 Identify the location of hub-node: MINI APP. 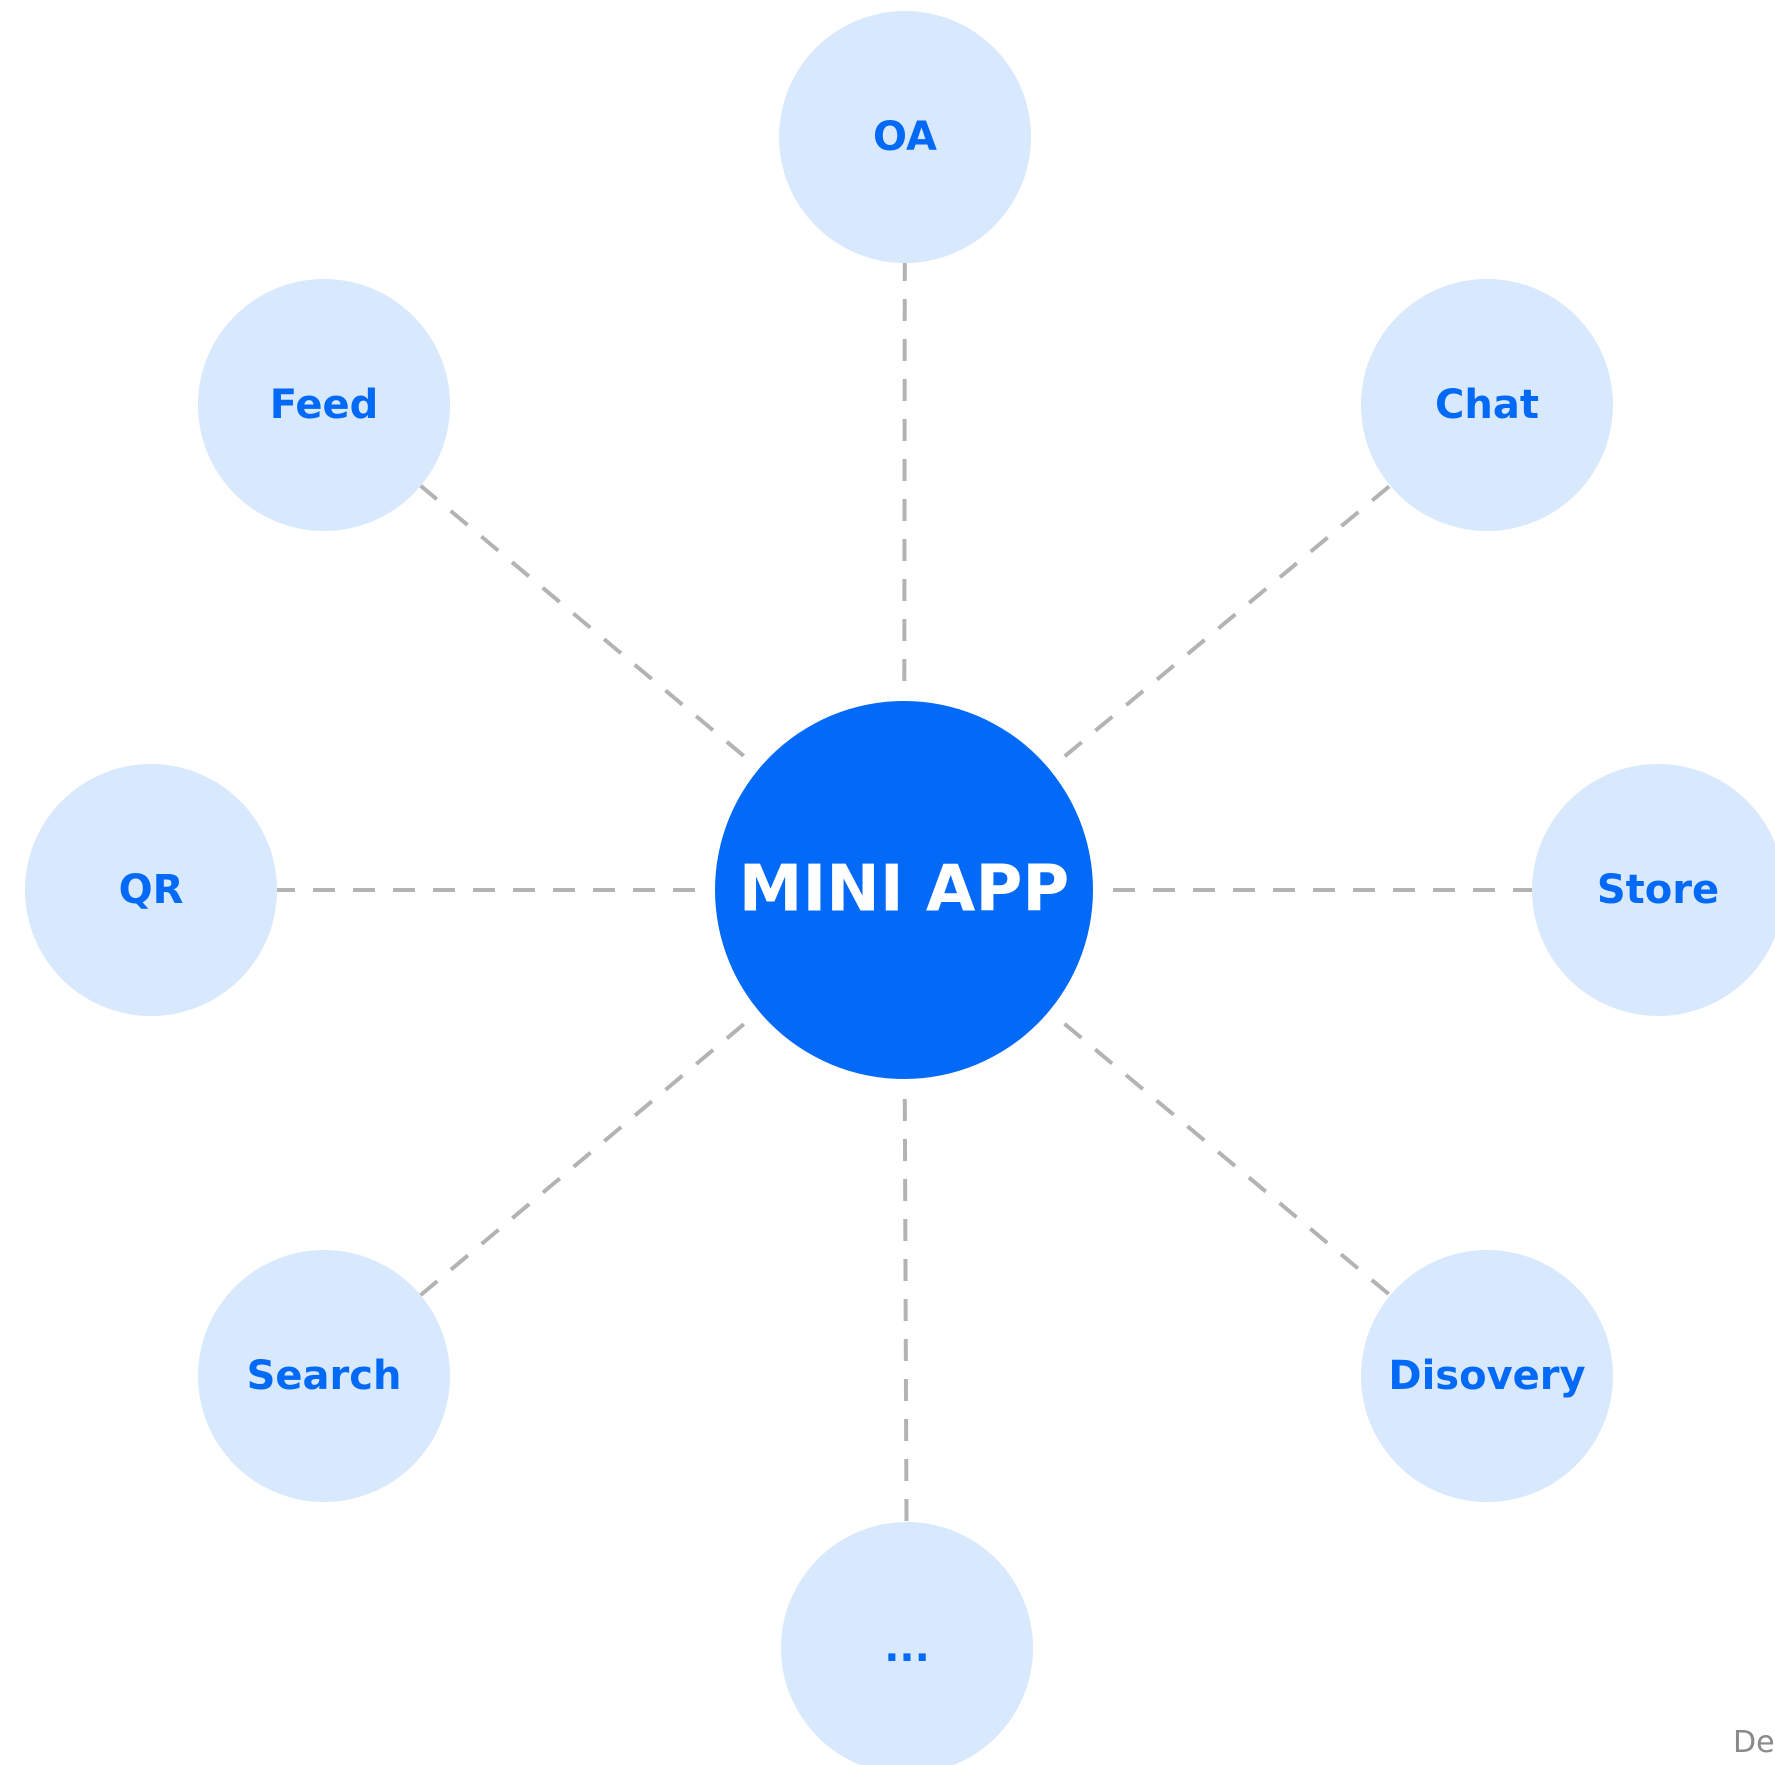
(904, 890).